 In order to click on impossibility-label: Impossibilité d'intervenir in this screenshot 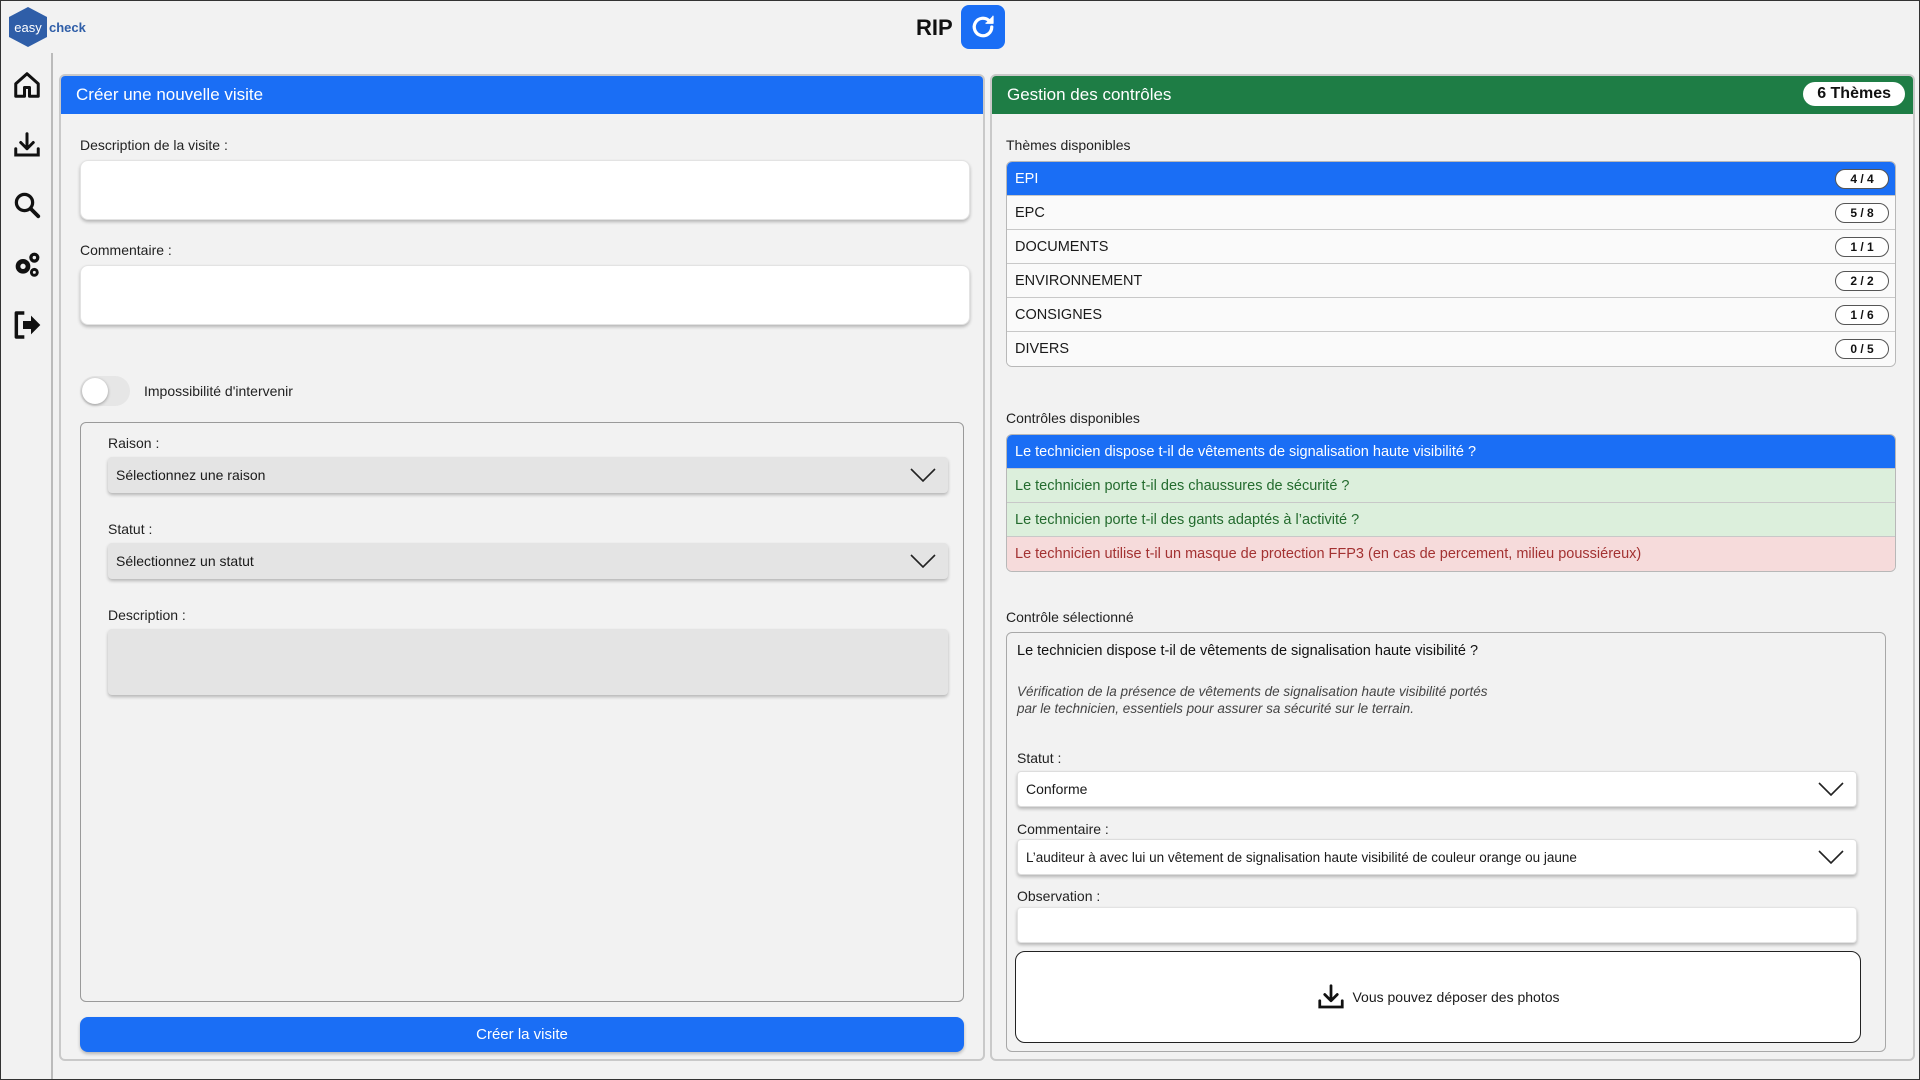, I will do `click(218, 391)`.